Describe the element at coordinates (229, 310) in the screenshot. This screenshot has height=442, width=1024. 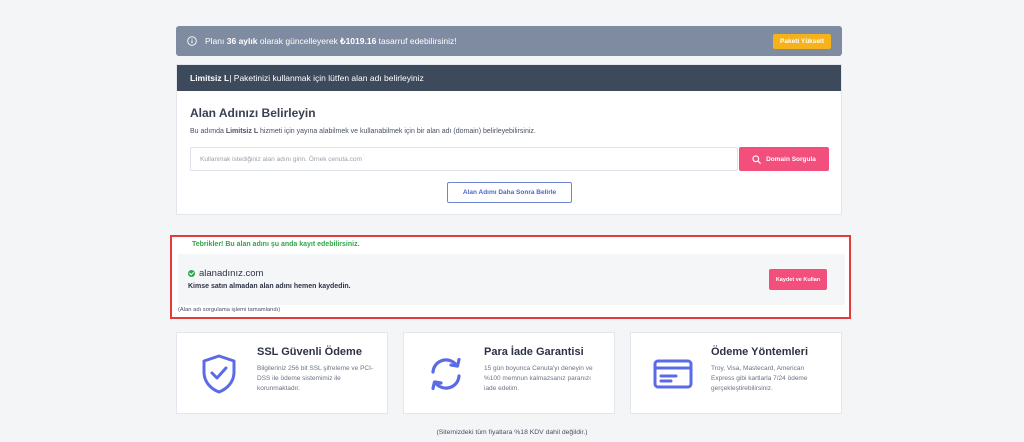
I see `query-status: (Alan adı sorgulama işlemi tamamlandı)` at that location.